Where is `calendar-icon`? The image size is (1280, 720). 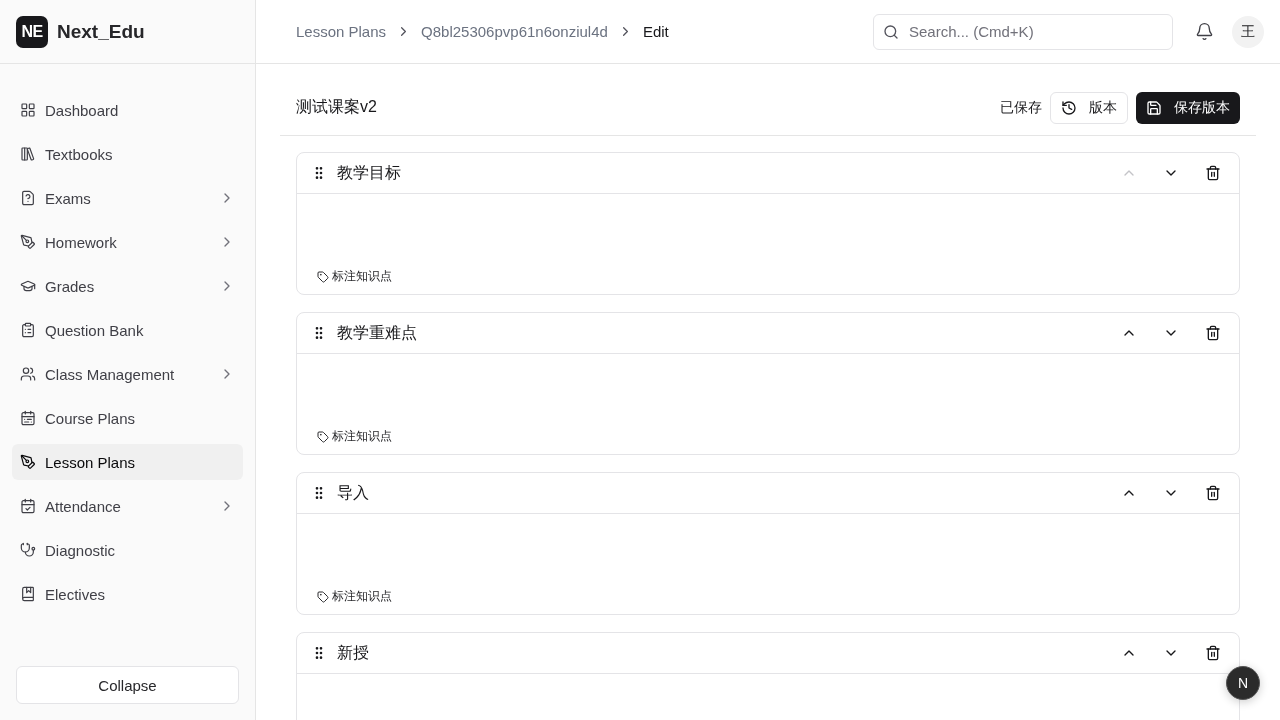
calendar-icon is located at coordinates (28, 418).